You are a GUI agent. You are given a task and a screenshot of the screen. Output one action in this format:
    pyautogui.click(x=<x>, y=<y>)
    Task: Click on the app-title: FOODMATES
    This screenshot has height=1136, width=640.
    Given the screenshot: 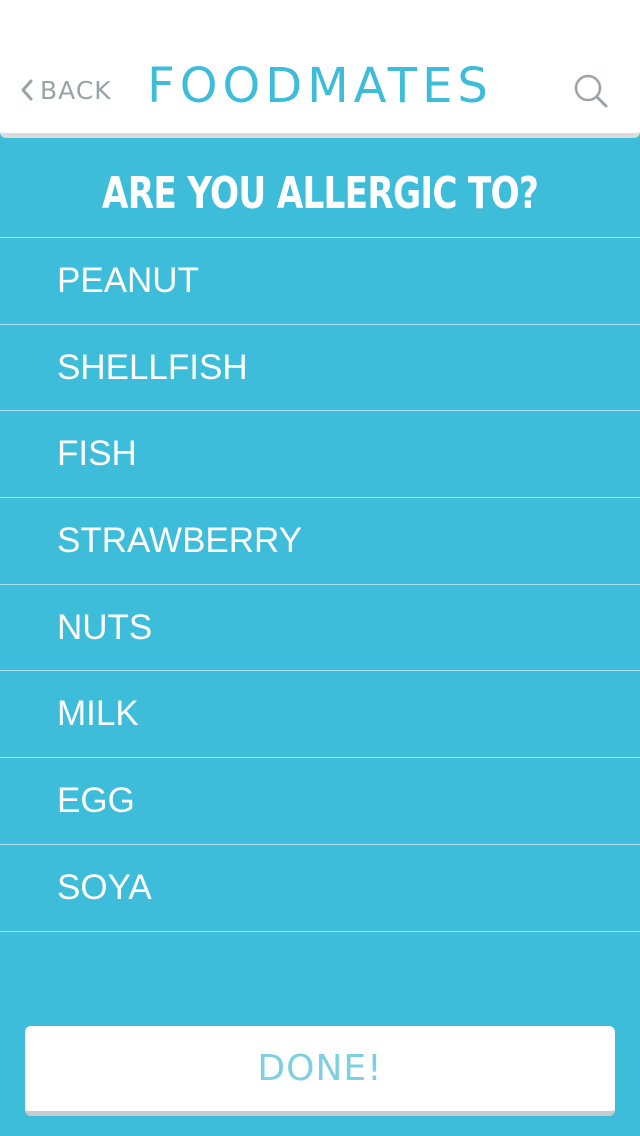 What is the action you would take?
    pyautogui.click(x=320, y=86)
    